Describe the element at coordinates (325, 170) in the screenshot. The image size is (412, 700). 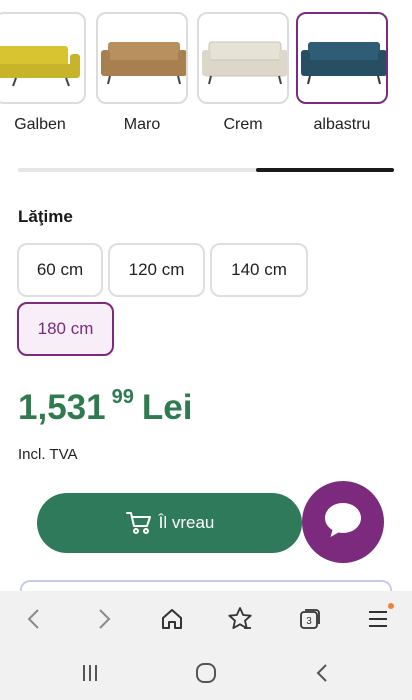
I see `scrollbar-thumb` at that location.